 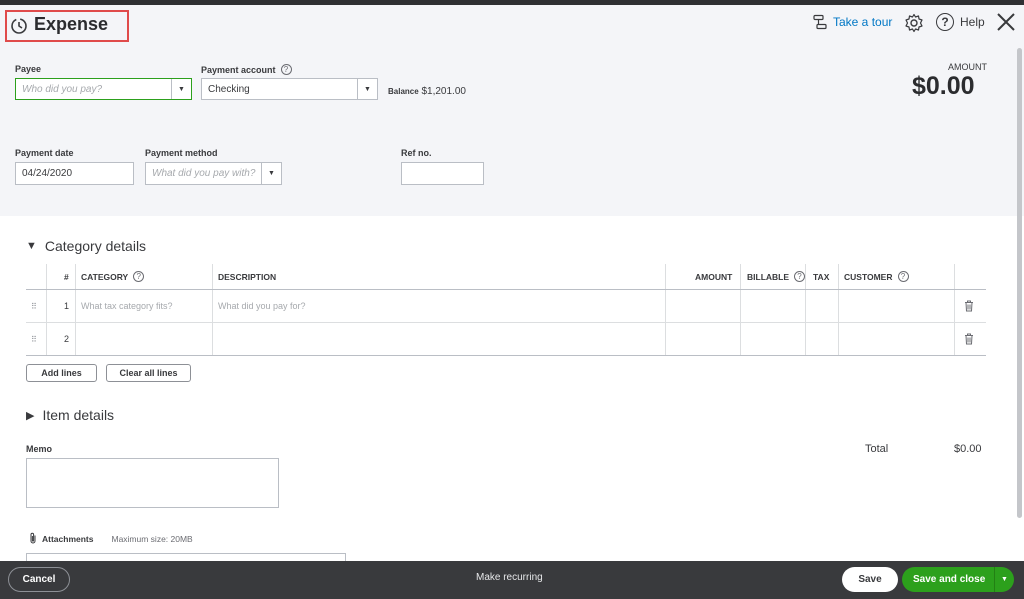 I want to click on attachments: Attachments Maximum size: 20MB, so click(x=110, y=538).